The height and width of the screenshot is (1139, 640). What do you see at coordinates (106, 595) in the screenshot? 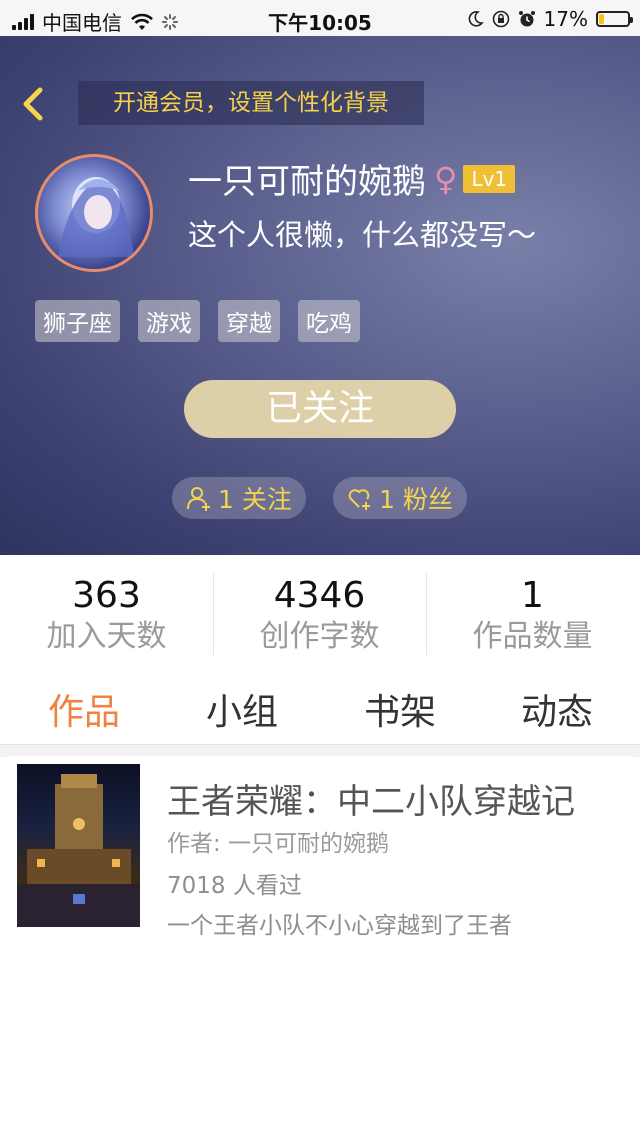
I see `stat-value: 363` at bounding box center [106, 595].